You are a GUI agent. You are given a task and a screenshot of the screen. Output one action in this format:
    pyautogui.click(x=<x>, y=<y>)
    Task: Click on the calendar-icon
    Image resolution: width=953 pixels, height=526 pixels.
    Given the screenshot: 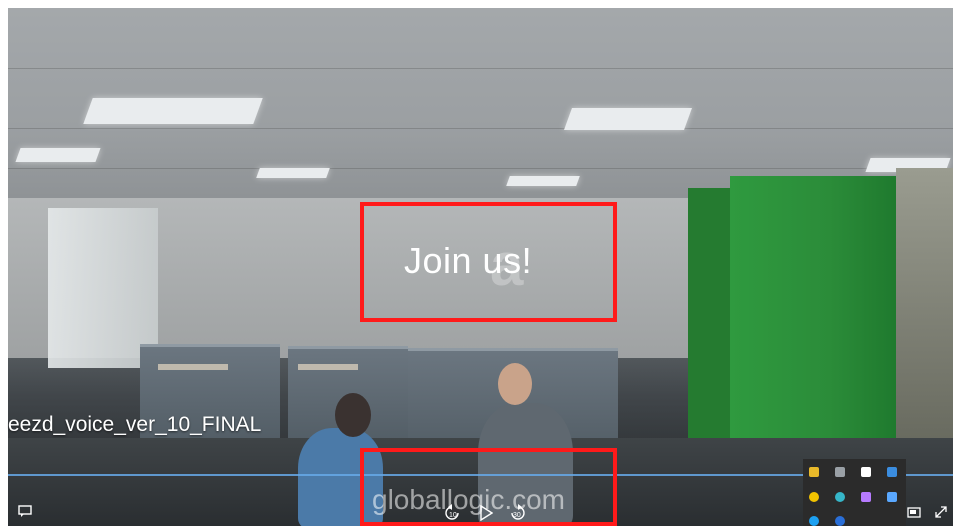 What is the action you would take?
    pyautogui.click(x=892, y=472)
    